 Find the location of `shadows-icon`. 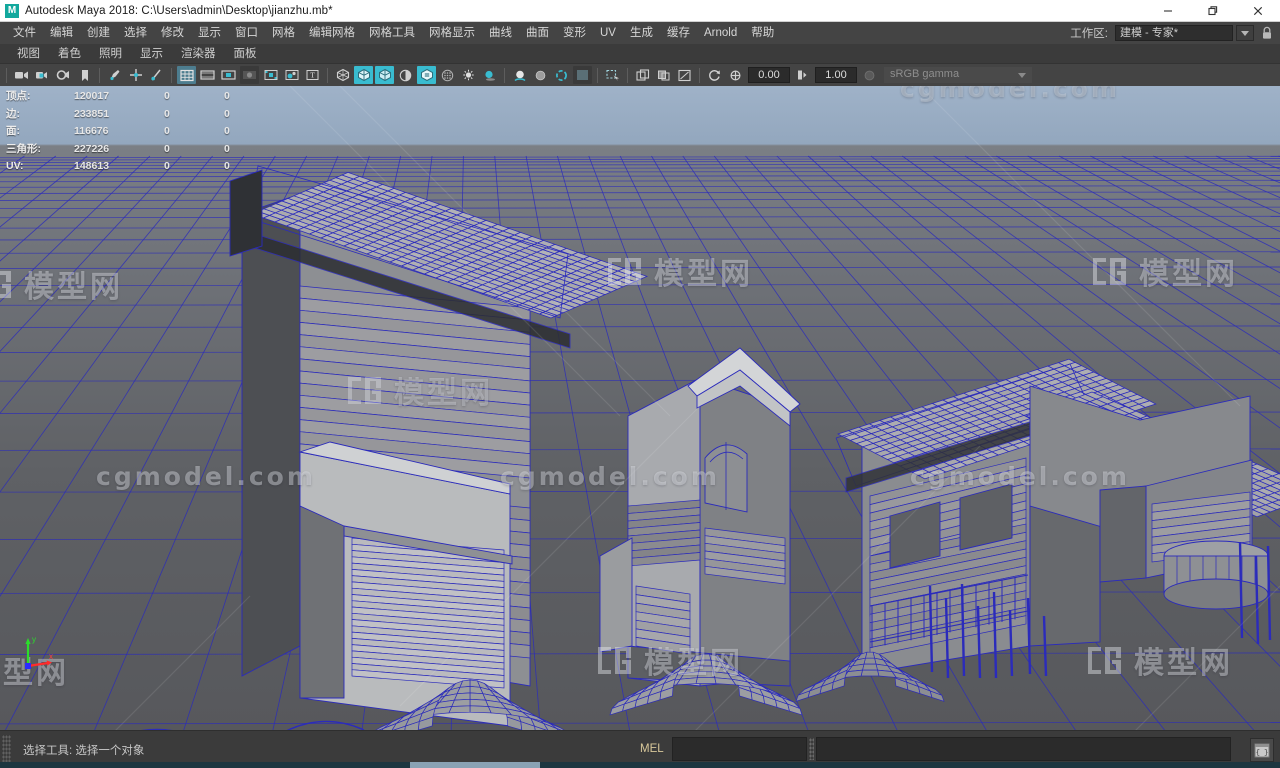

shadows-icon is located at coordinates (489, 75).